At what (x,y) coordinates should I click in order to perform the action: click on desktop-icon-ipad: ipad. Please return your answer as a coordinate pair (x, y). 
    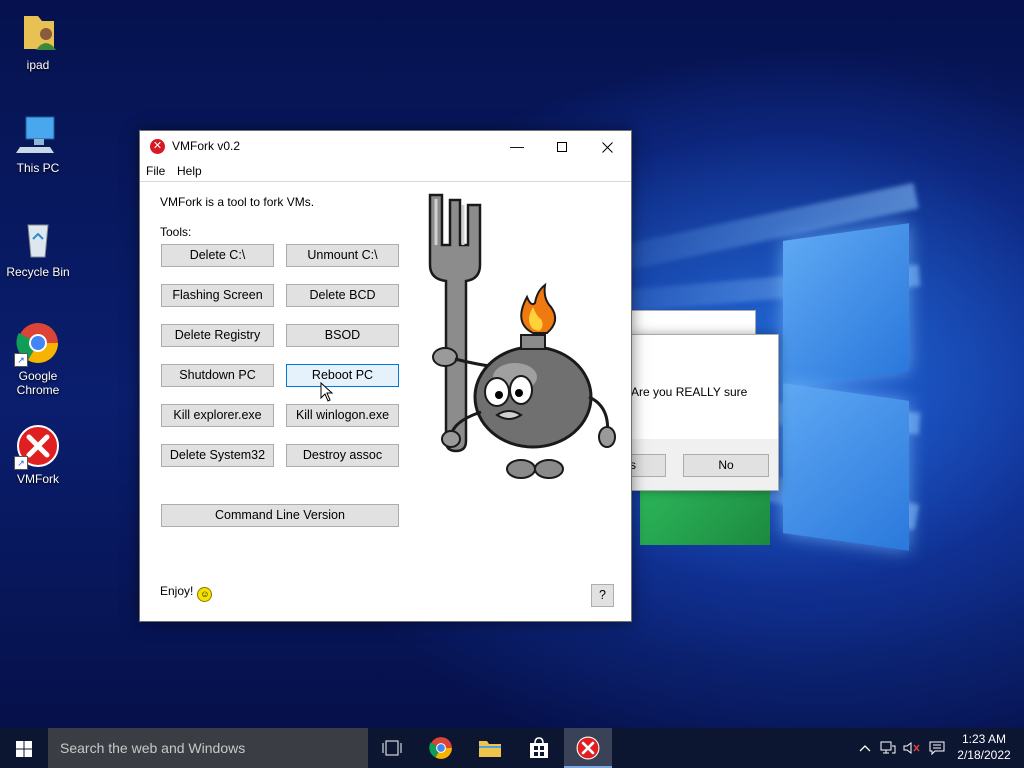
    Looking at the image, I should click on (38, 41).